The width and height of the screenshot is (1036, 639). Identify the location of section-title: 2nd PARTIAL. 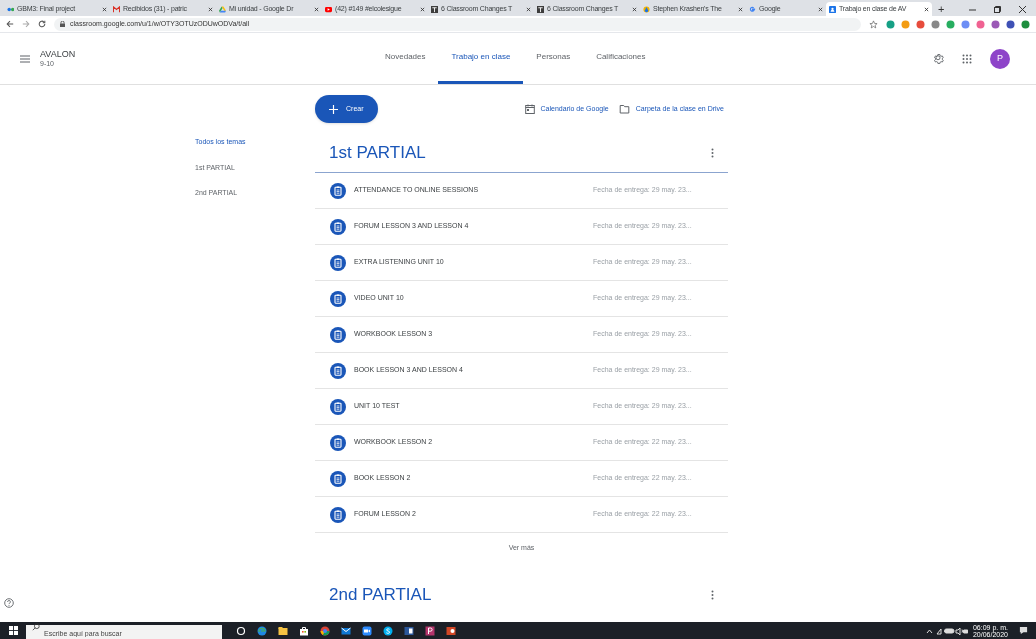
(380, 594).